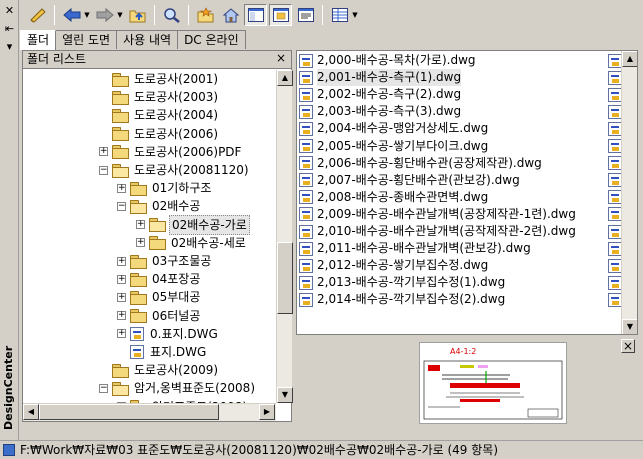 Image resolution: width=643 pixels, height=459 pixels. What do you see at coordinates (9, 10) in the screenshot?
I see `close-palette-icon: ✕` at bounding box center [9, 10].